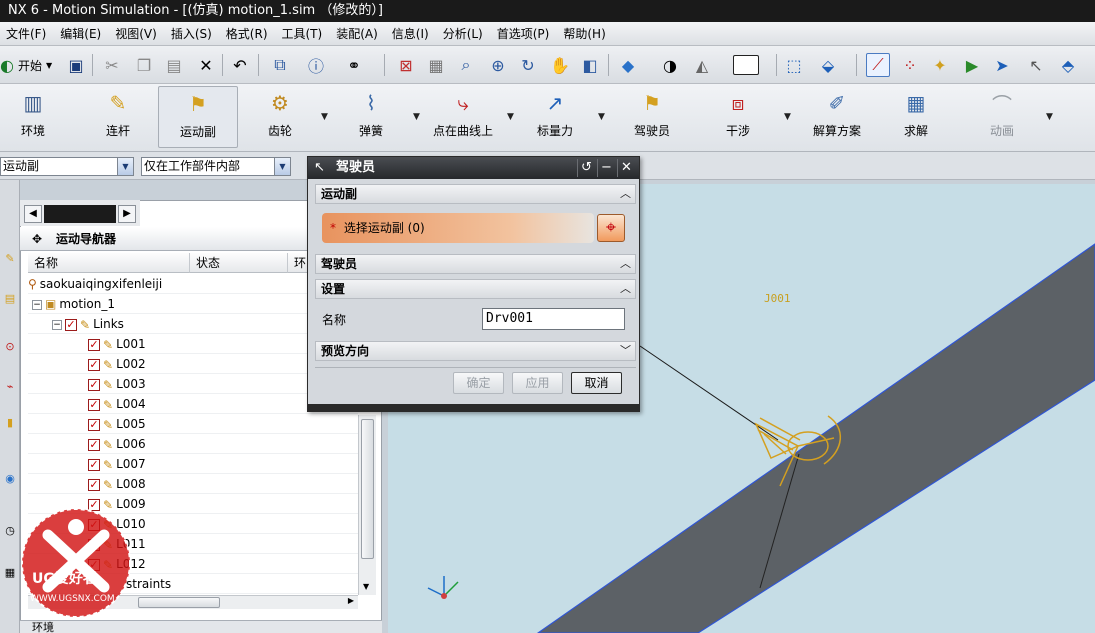 Image resolution: width=1095 pixels, height=633 pixels. I want to click on perspective-icon: ◧, so click(590, 65).